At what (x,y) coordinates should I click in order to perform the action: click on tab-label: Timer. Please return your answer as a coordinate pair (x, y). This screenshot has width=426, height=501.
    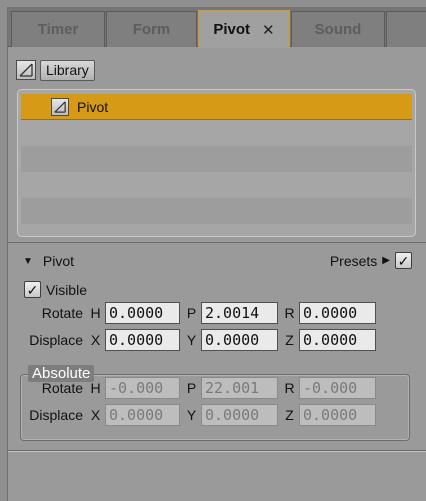
    Looking at the image, I should click on (58, 29).